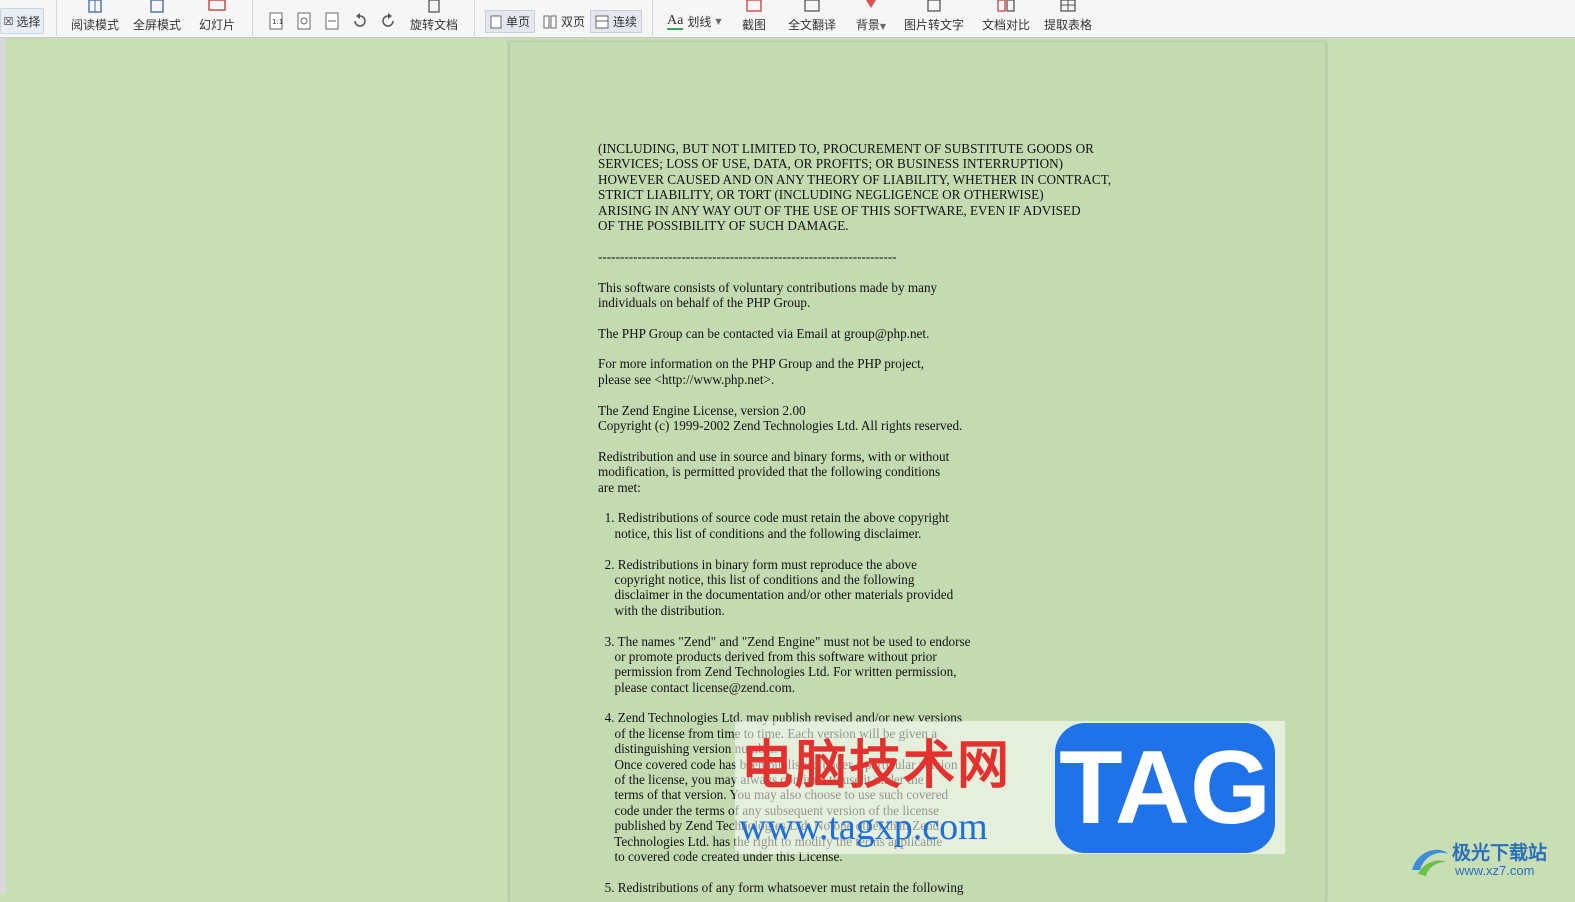 Image resolution: width=1575 pixels, height=902 pixels. I want to click on slideshow-button: 幻灯片, so click(217, 18).